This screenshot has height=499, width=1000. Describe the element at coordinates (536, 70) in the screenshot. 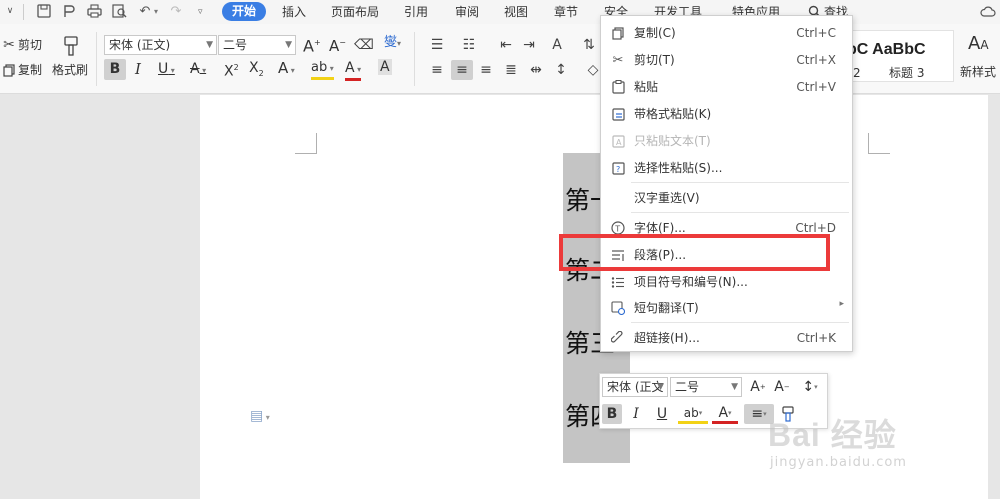

I see `distribute-icon: ⇹` at that location.